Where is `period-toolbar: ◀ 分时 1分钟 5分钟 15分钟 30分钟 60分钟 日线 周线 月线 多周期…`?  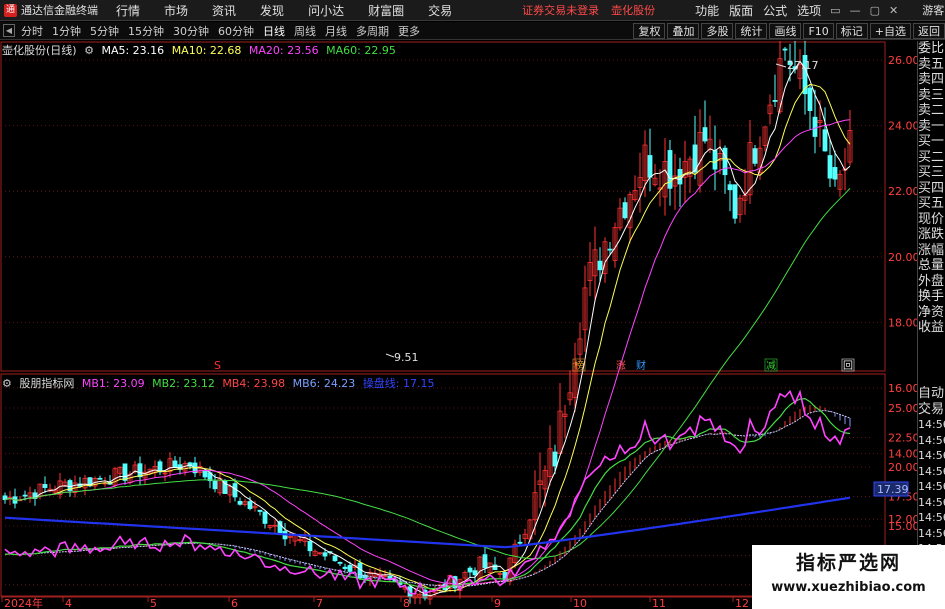 period-toolbar: ◀ 分时 1分钟 5分钟 15分钟 30分钟 60分钟 日线 周线 月线 多周期… is located at coordinates (472, 31).